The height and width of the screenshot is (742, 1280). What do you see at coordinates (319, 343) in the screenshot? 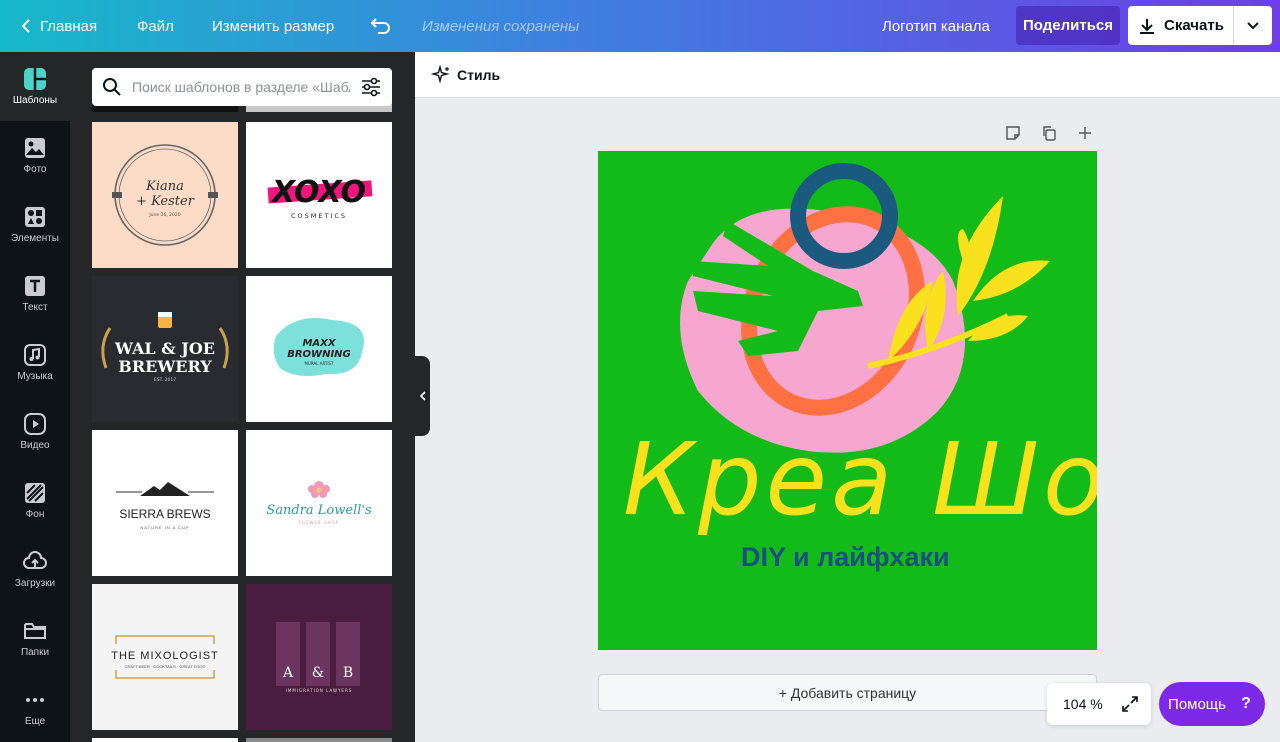
I see `tpl-text: MAXX` at bounding box center [319, 343].